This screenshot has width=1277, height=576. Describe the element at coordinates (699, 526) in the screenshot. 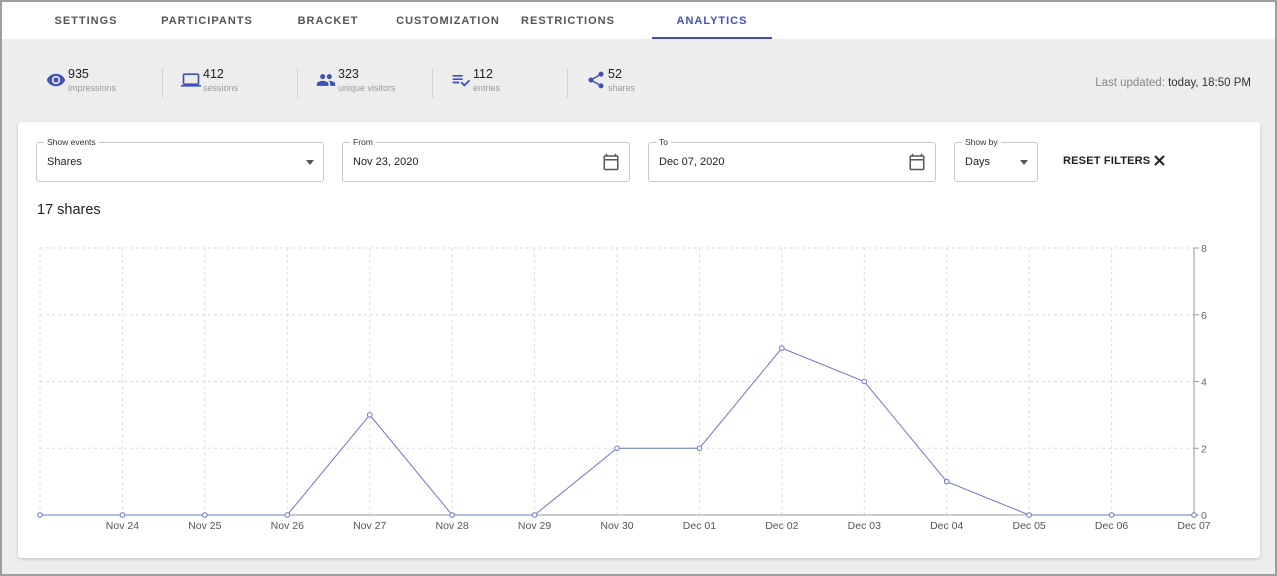

I see `x-tick-label: Dec 01` at that location.